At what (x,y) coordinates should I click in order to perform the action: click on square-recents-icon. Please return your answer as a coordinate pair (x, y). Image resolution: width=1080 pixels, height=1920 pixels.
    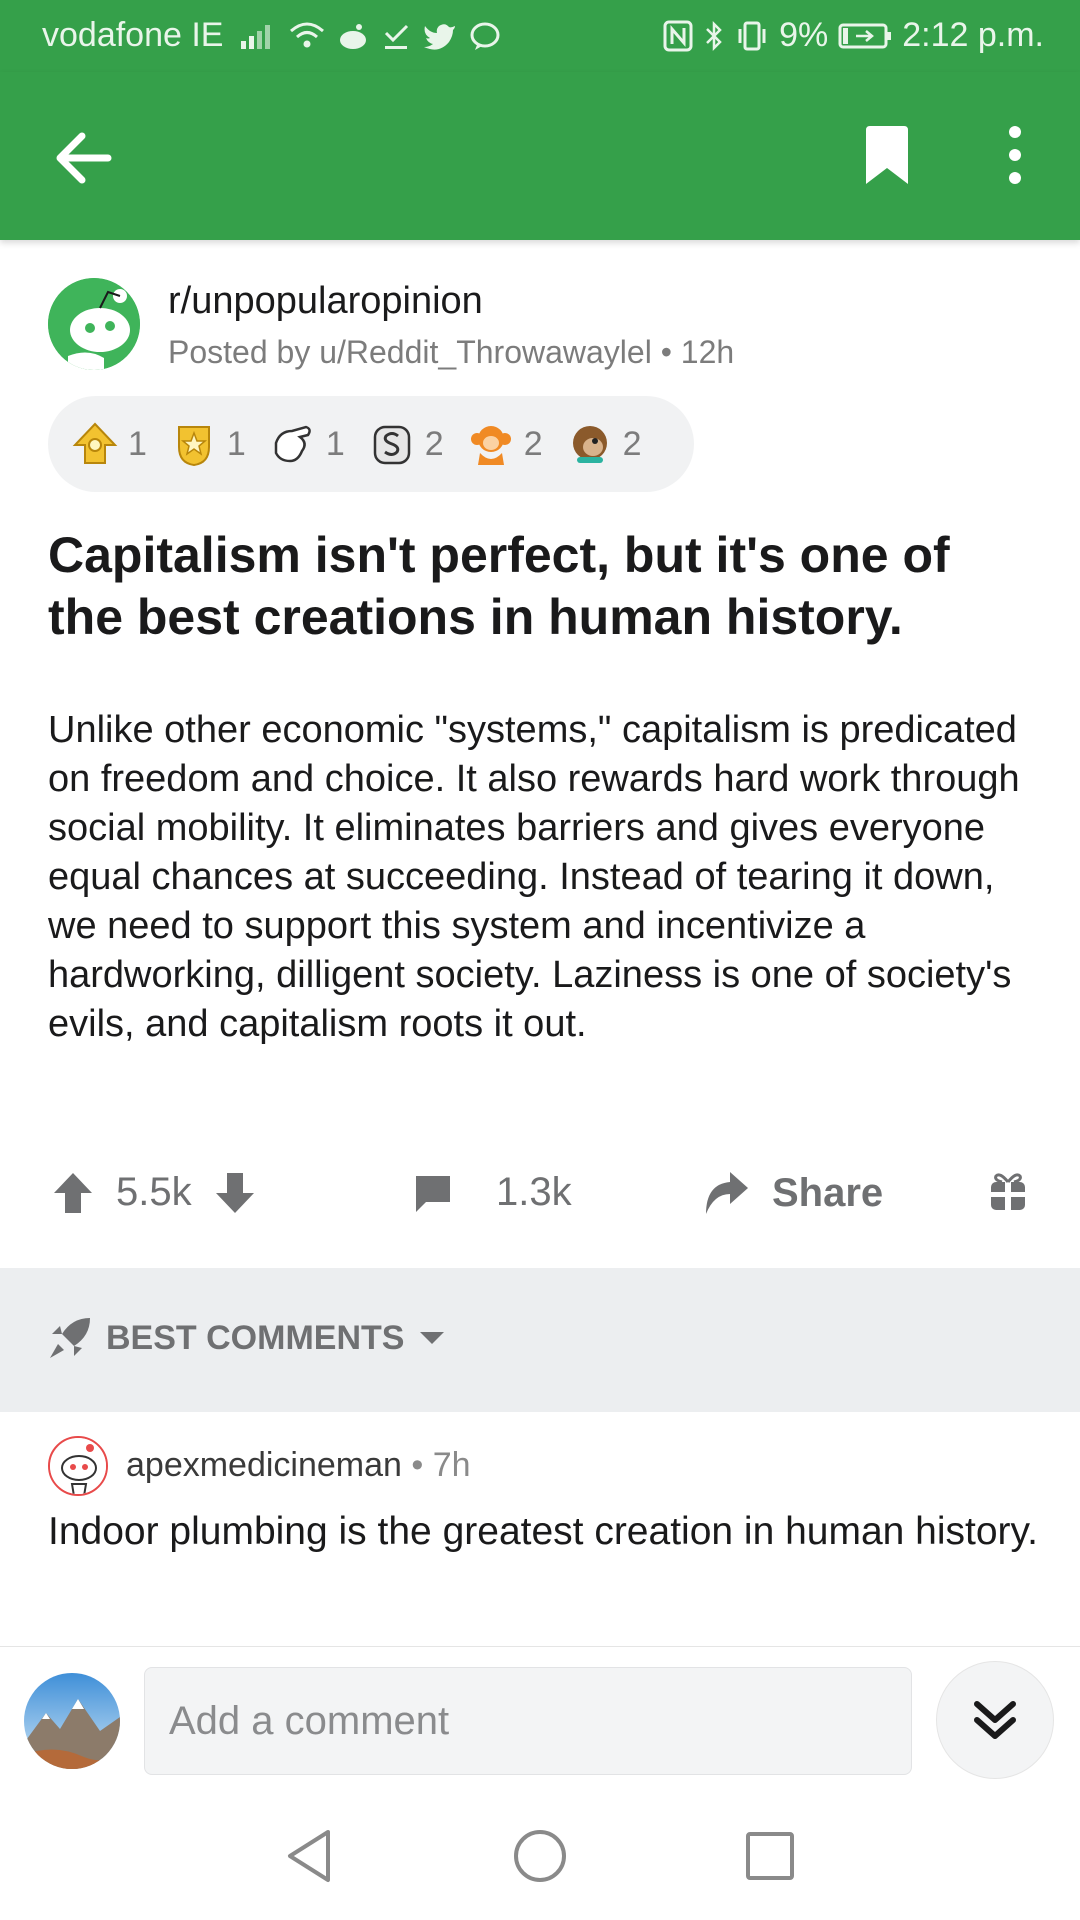
    Looking at the image, I should click on (770, 1856).